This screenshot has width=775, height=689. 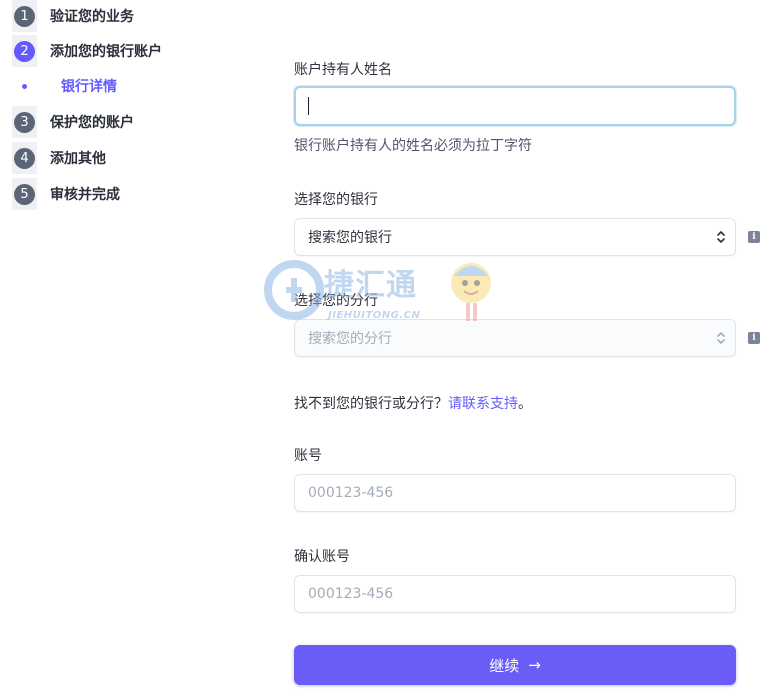 What do you see at coordinates (336, 301) in the screenshot?
I see `branch-label: 选择您的分行` at bounding box center [336, 301].